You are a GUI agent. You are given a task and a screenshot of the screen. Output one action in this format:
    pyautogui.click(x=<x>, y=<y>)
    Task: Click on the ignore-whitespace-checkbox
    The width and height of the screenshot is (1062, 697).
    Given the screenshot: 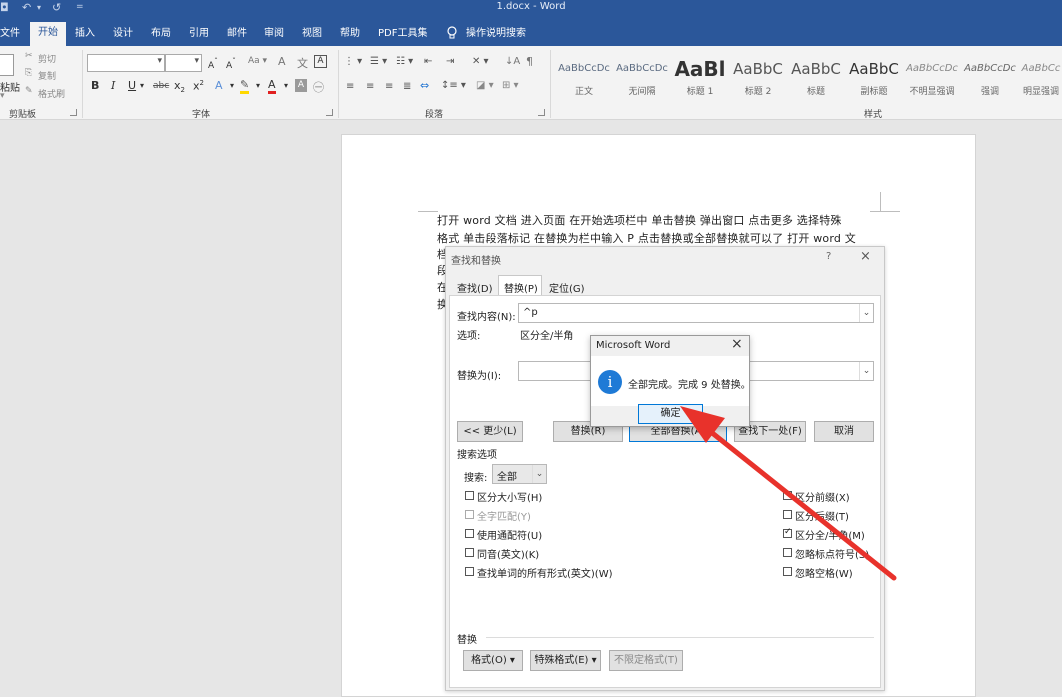 What is the action you would take?
    pyautogui.click(x=787, y=571)
    